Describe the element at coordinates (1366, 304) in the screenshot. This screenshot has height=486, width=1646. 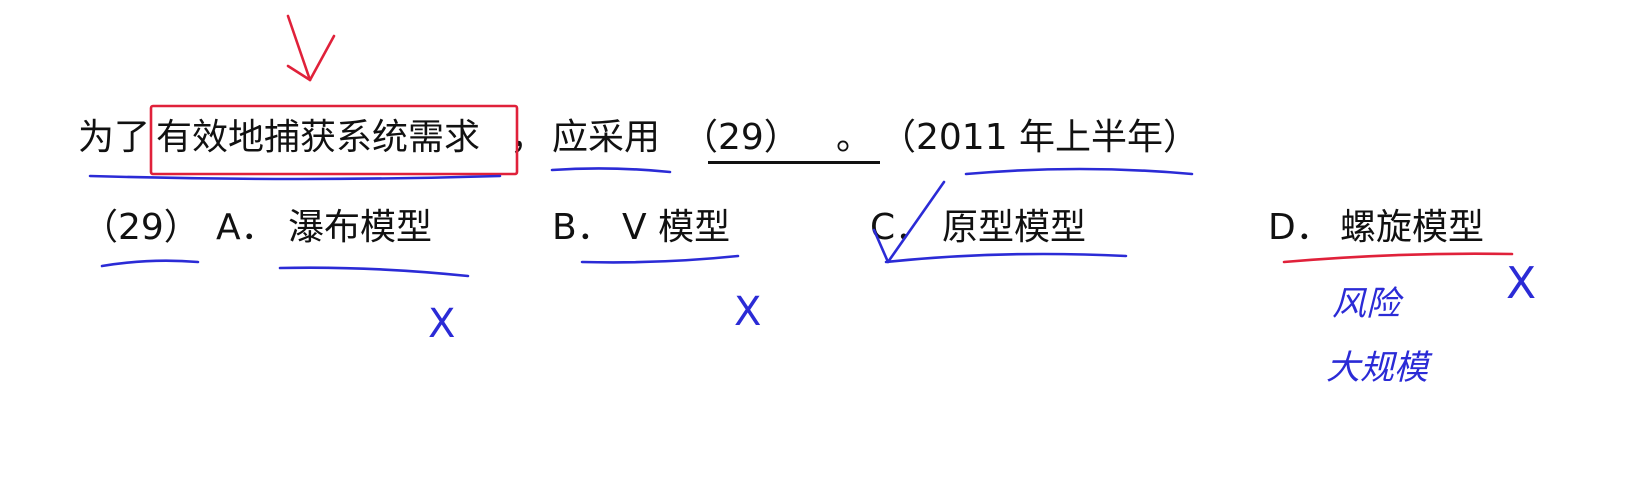
I see `note-d-risk: 风险` at that location.